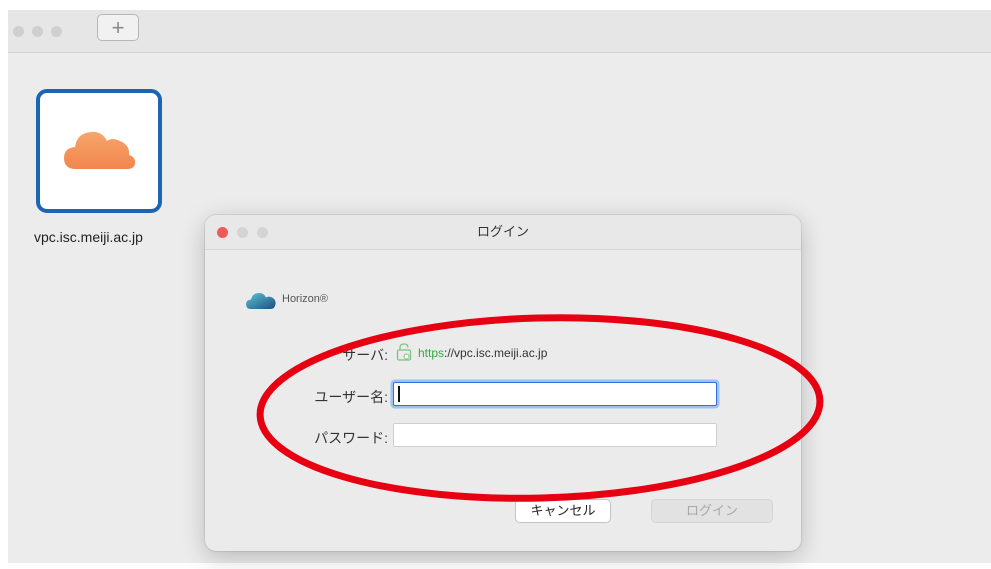 The image size is (991, 569). I want to click on server-url-scheme: https, so click(431, 353).